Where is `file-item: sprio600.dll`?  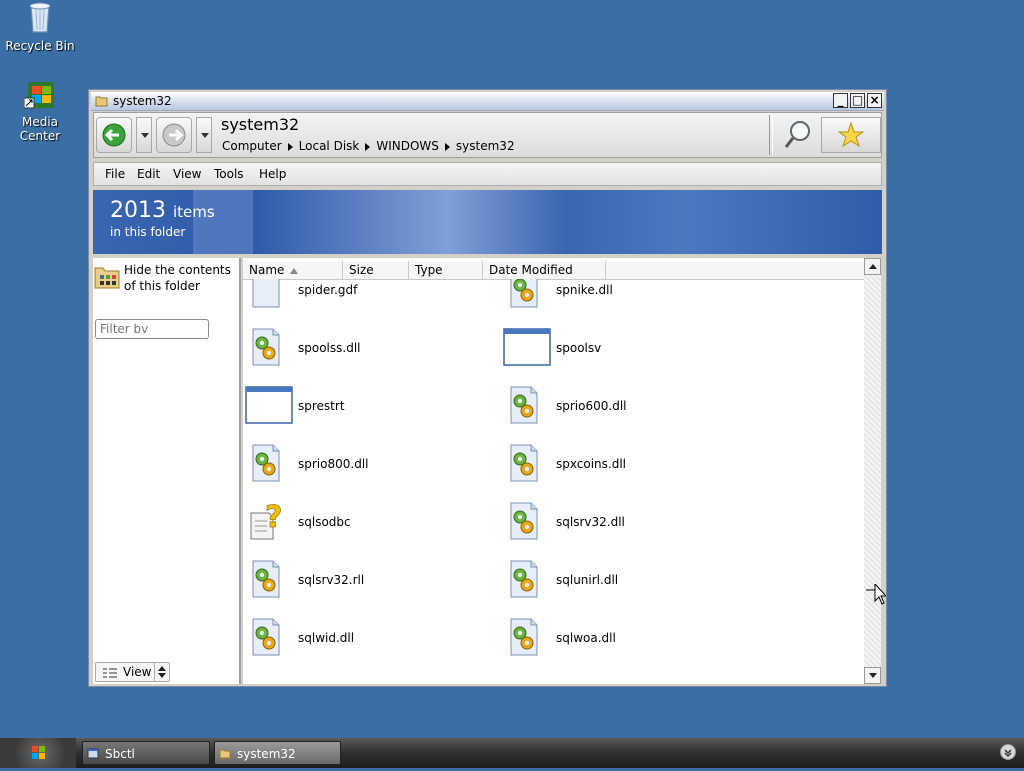
file-item: sprio600.dll is located at coordinates (623, 408).